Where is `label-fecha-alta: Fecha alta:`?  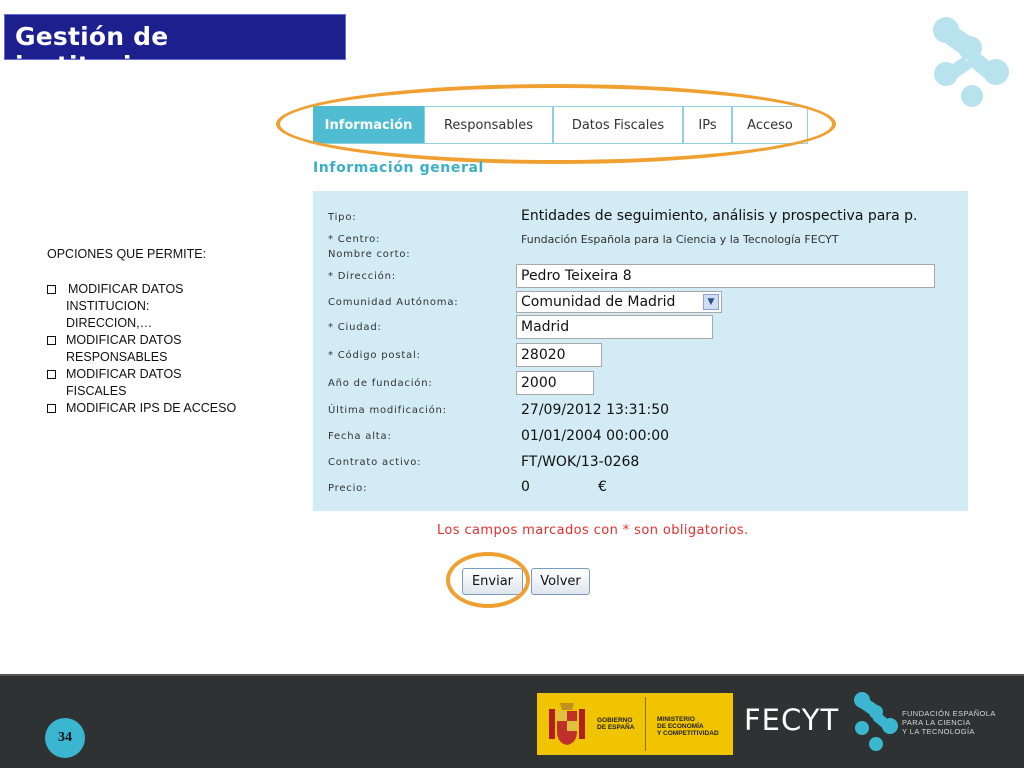 label-fecha-alta: Fecha alta: is located at coordinates (360, 436).